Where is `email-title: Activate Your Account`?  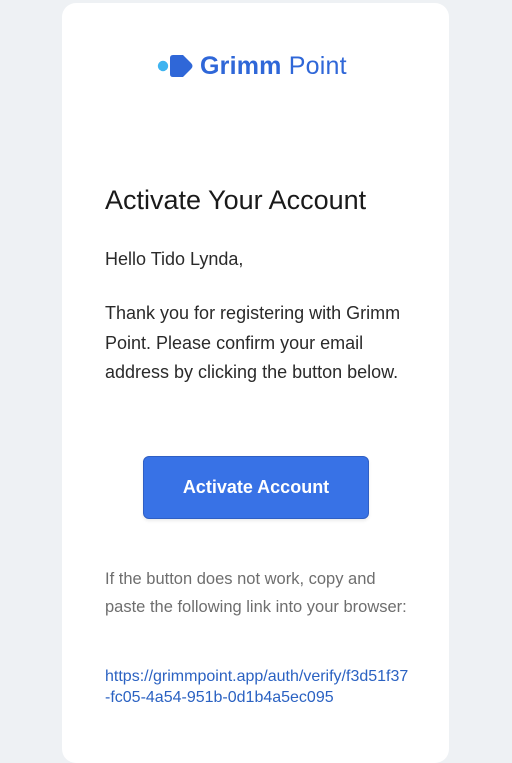
email-title: Activate Your Account is located at coordinates (236, 200).